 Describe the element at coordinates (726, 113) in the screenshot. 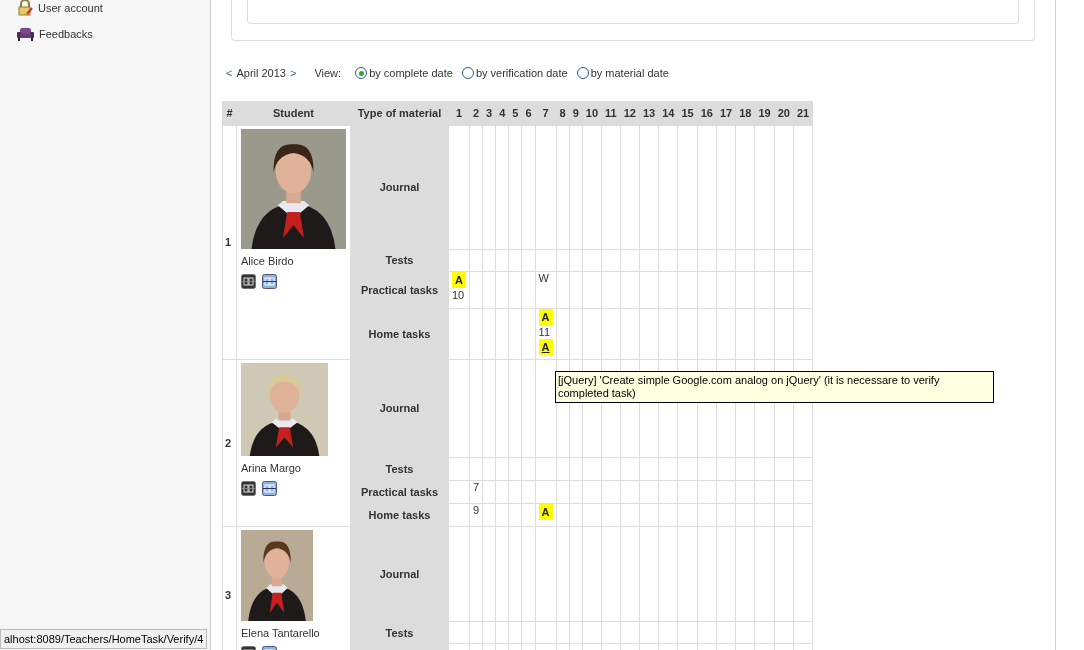

I see `column-header: 17` at that location.